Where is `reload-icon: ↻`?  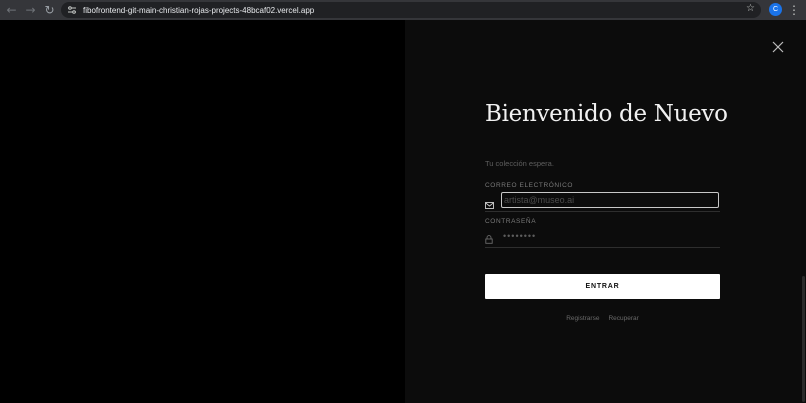 reload-icon: ↻ is located at coordinates (49, 10).